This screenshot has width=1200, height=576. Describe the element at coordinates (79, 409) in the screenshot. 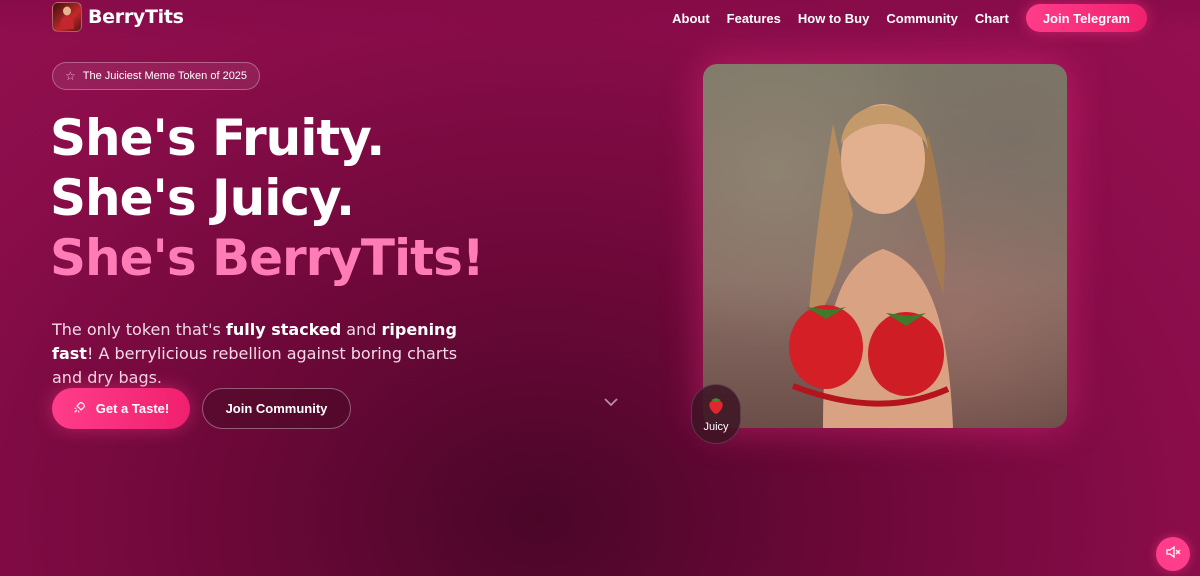

I see `rocket-icon` at that location.